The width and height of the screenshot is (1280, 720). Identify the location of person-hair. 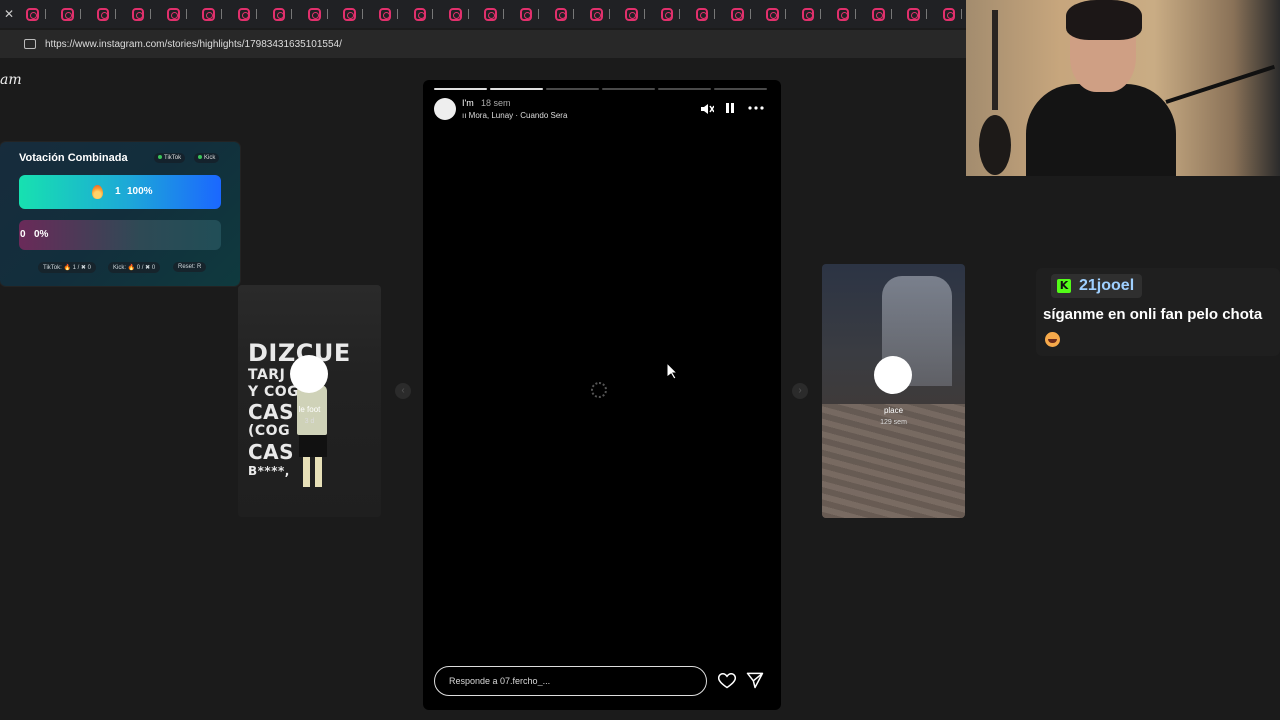
(1104, 20).